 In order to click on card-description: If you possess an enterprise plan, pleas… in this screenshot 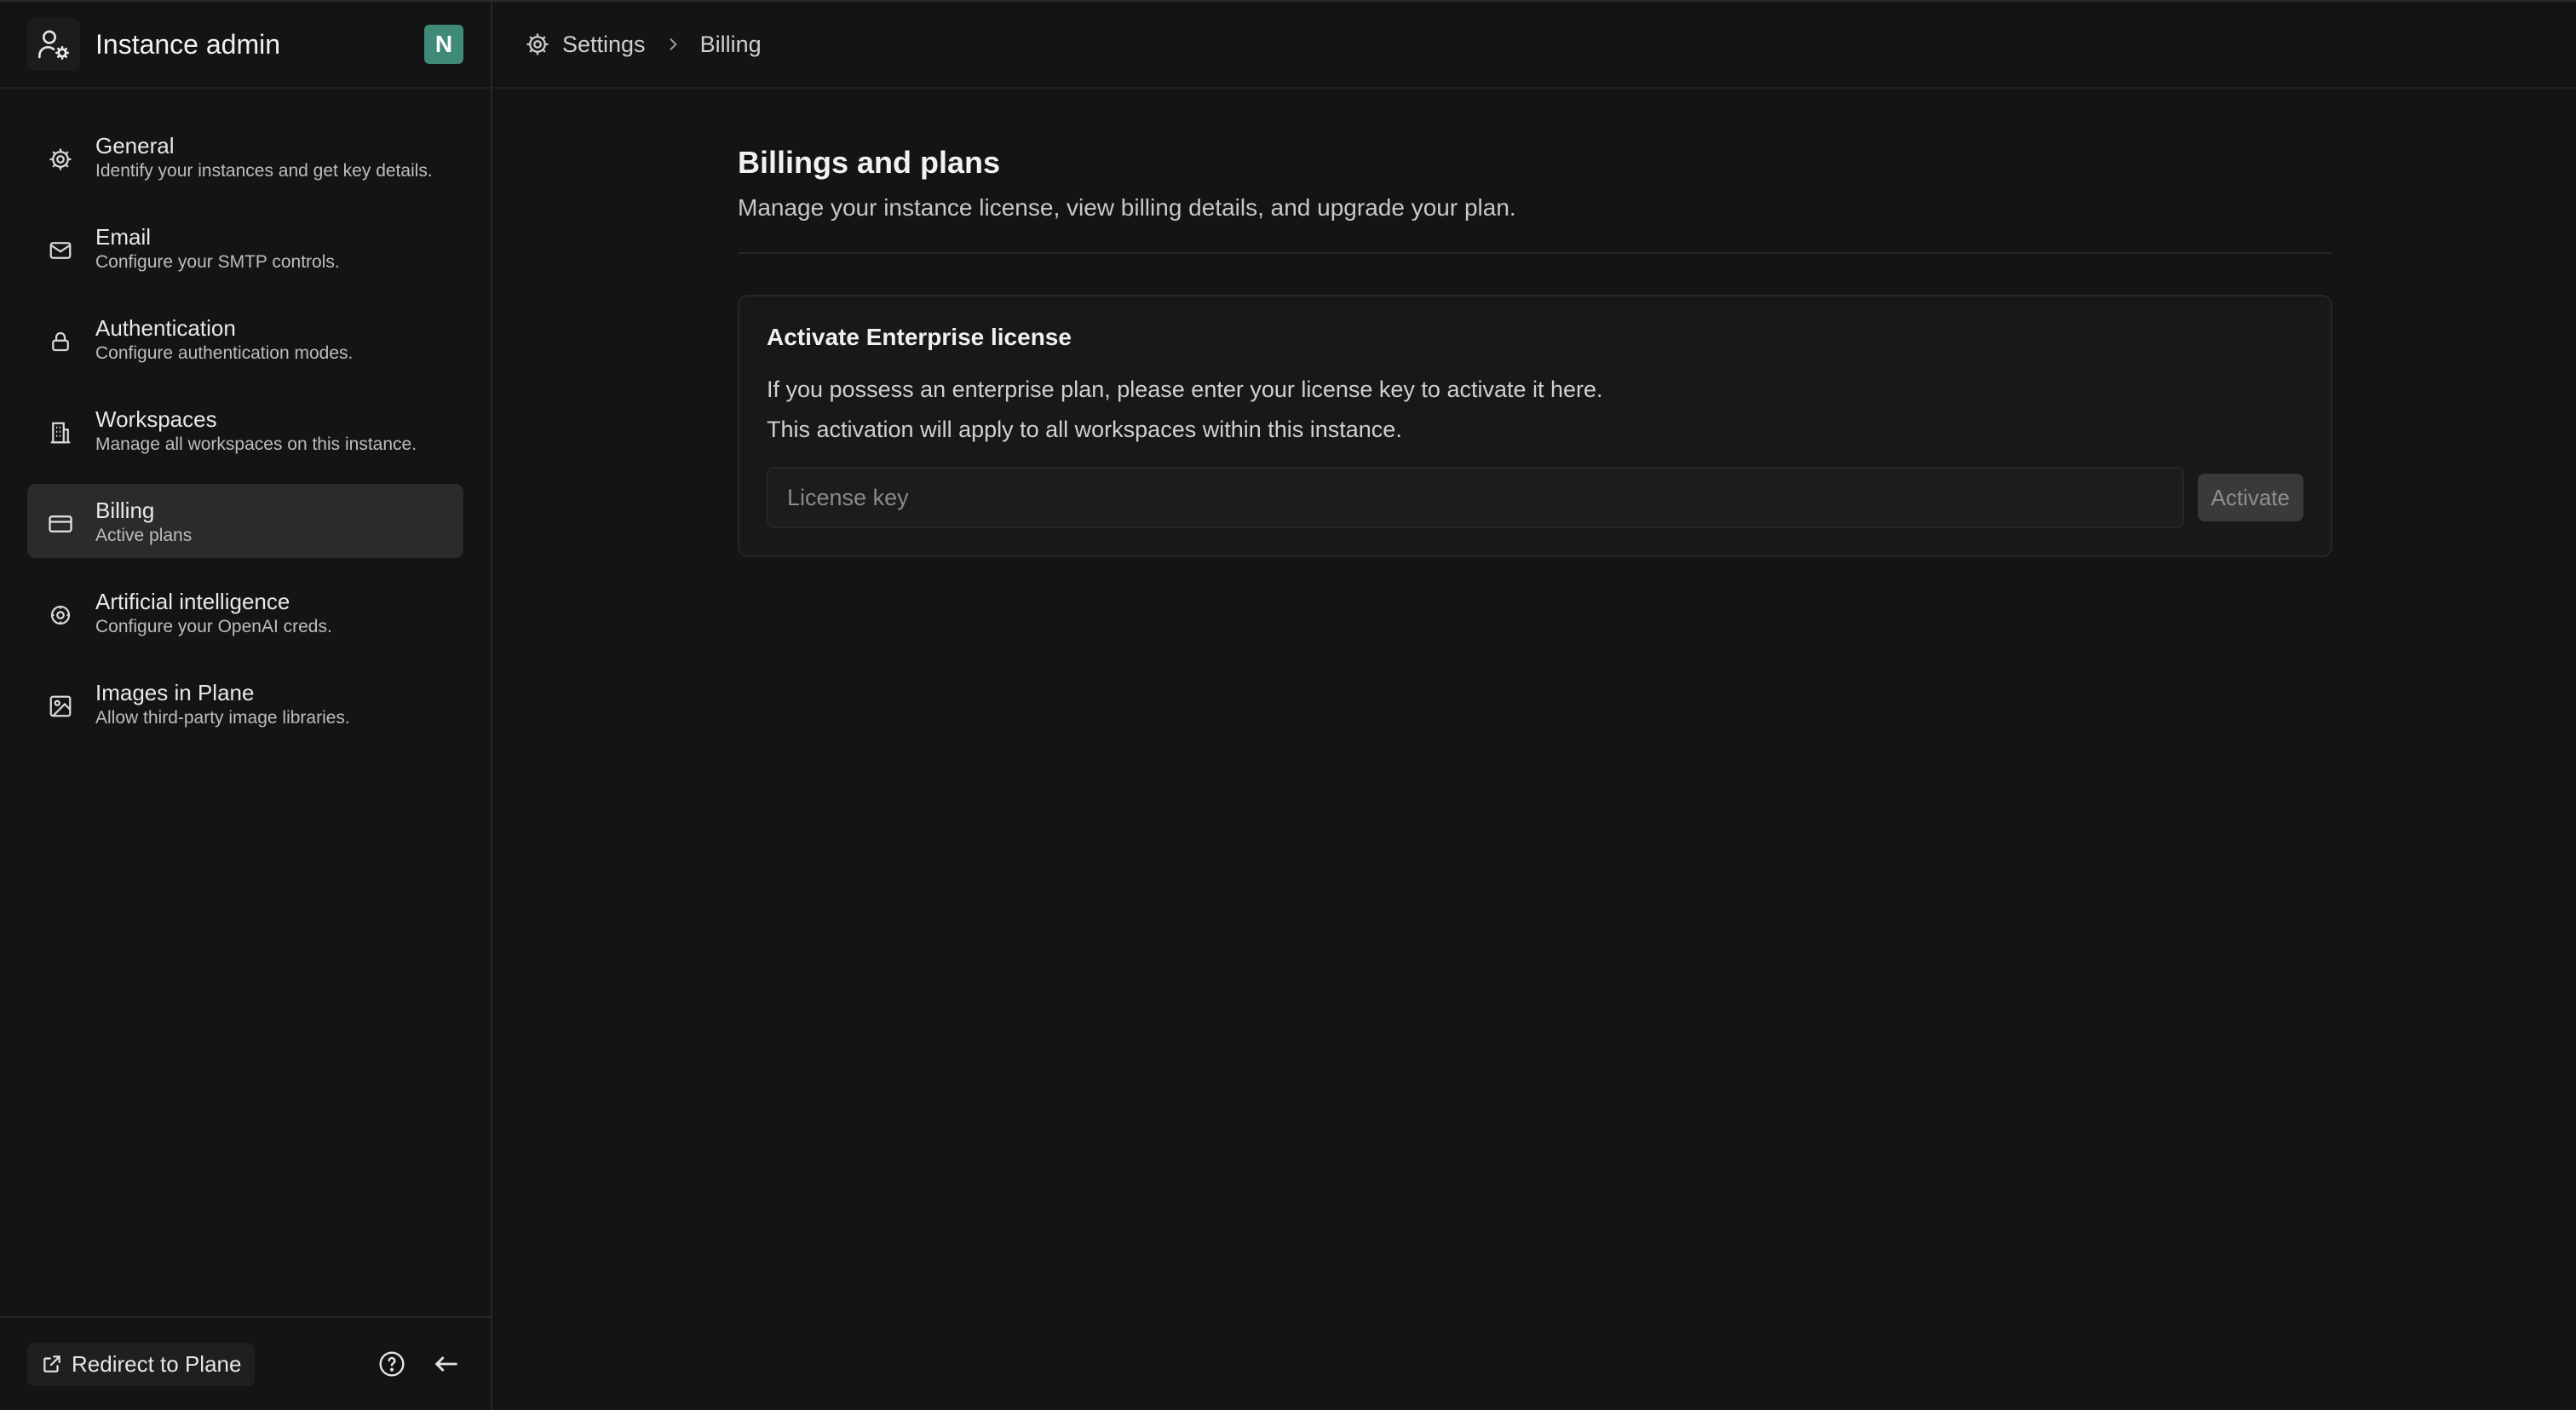, I will do `click(1535, 410)`.